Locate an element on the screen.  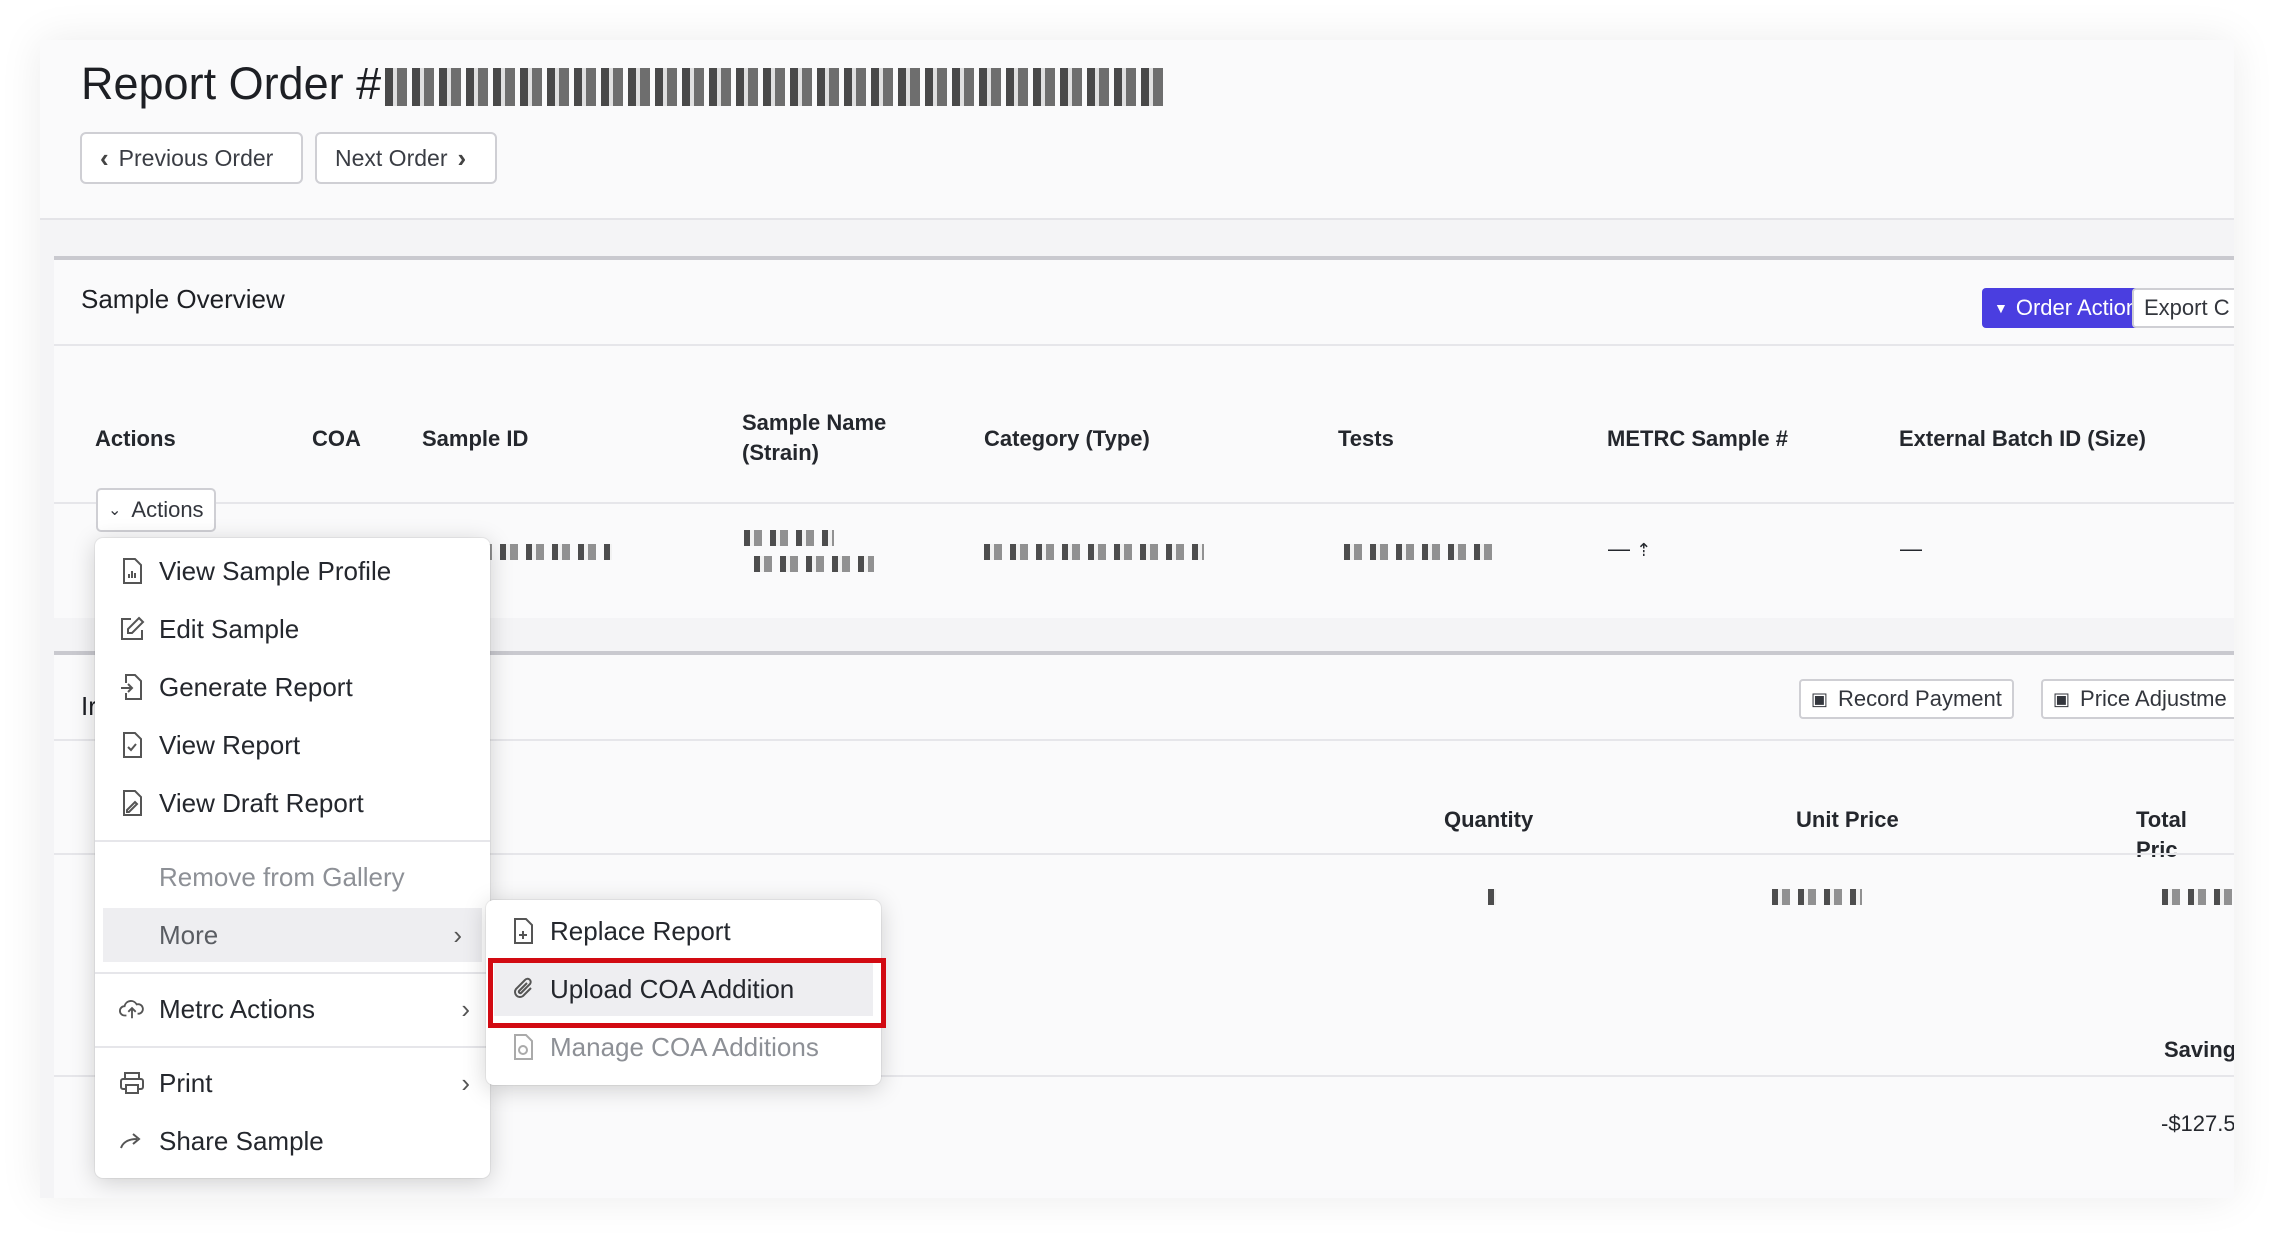
menu-item-view-report: View Report is located at coordinates (296, 745).